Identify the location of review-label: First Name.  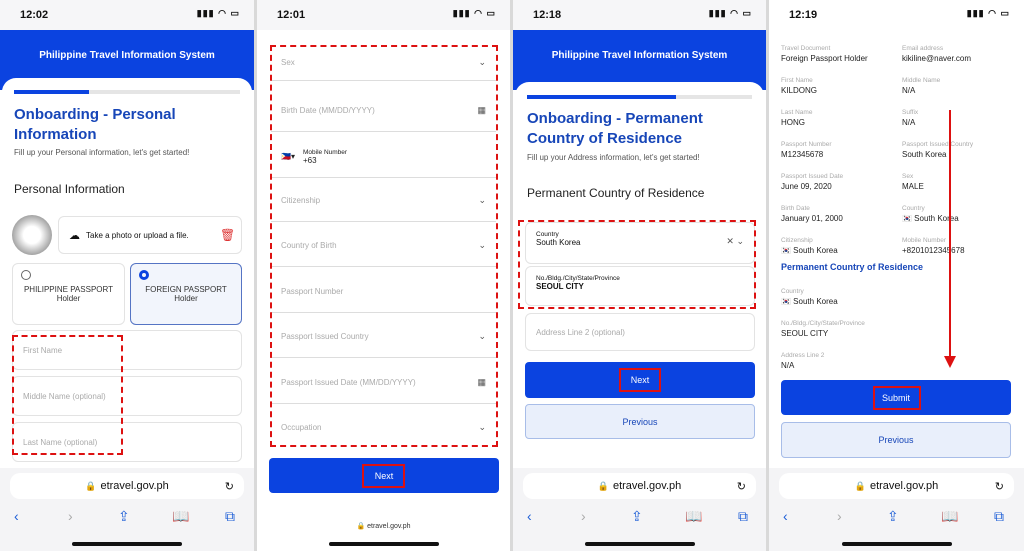
(797, 80).